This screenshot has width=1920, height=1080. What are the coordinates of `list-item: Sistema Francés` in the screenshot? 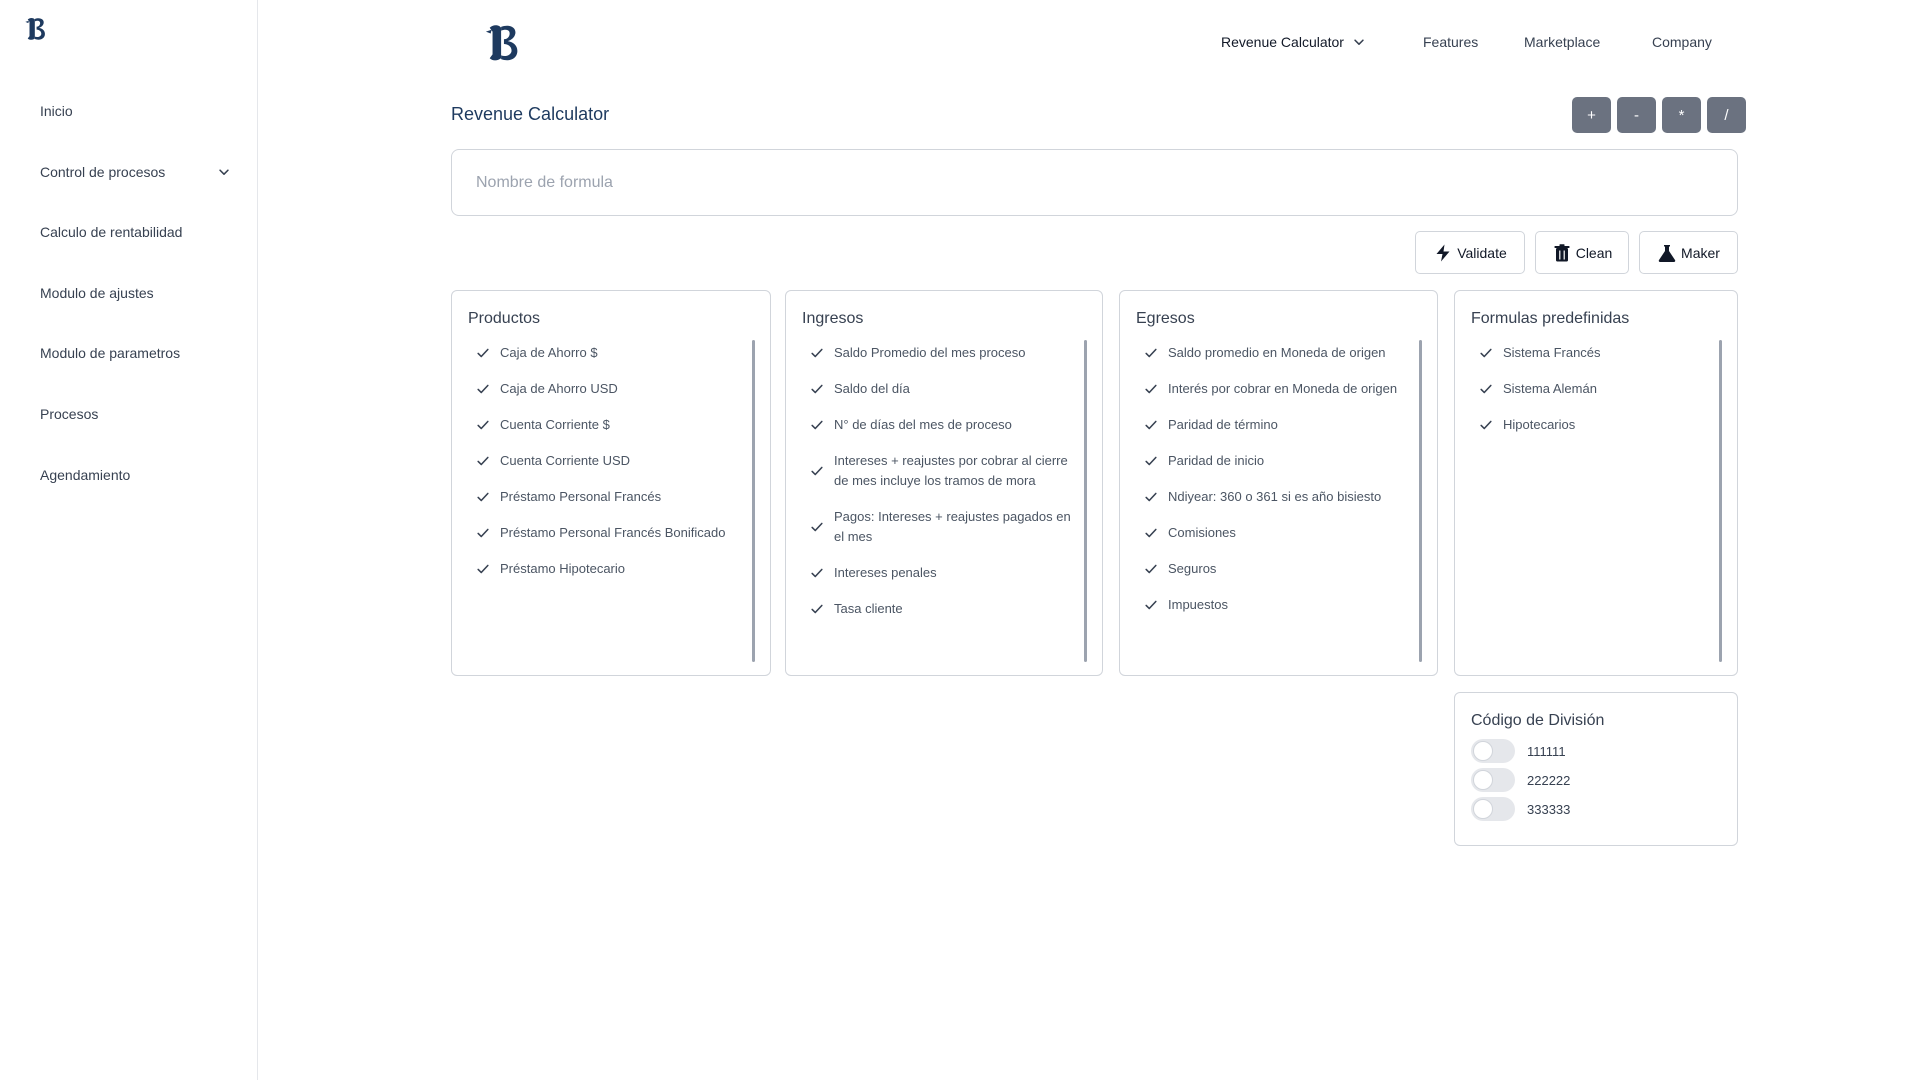 It's located at (1595, 353).